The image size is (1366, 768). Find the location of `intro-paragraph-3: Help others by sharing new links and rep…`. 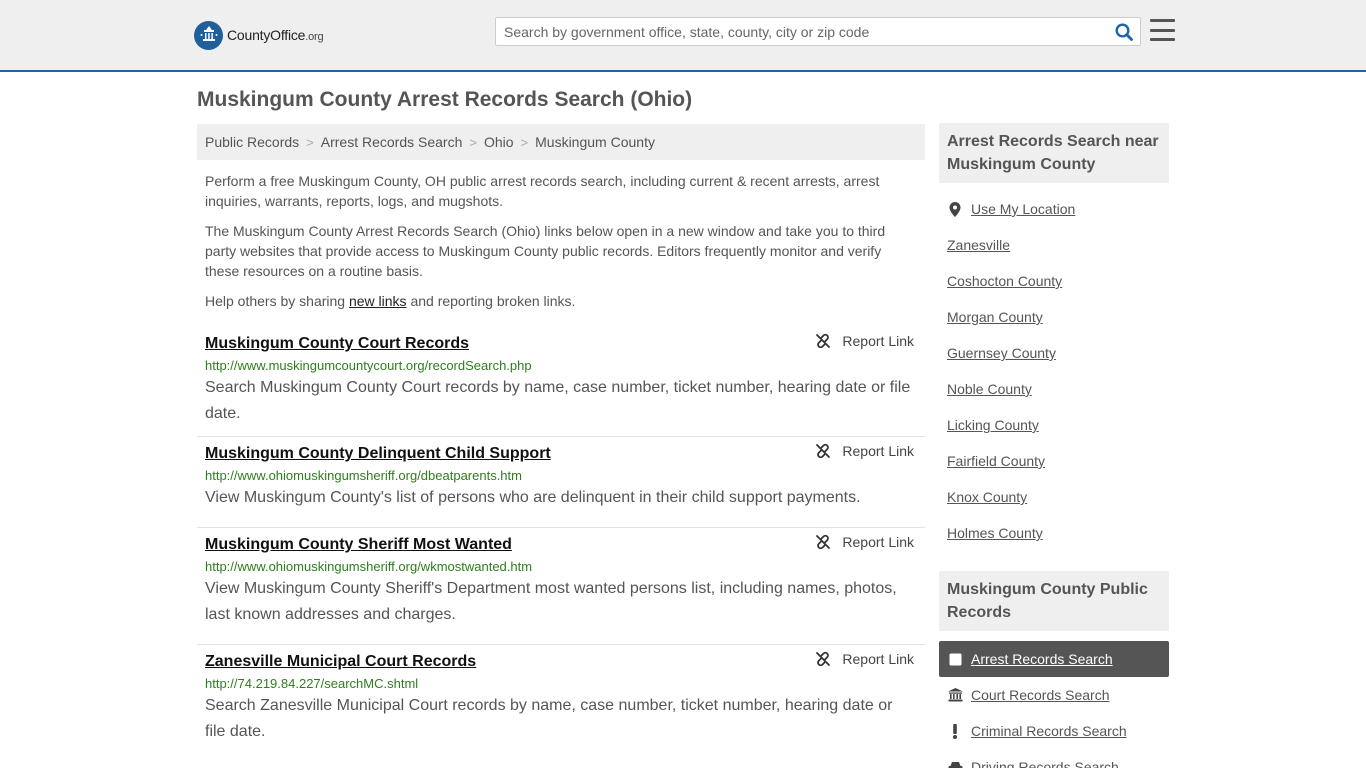

intro-paragraph-3: Help others by sharing new links and rep… is located at coordinates (390, 301).